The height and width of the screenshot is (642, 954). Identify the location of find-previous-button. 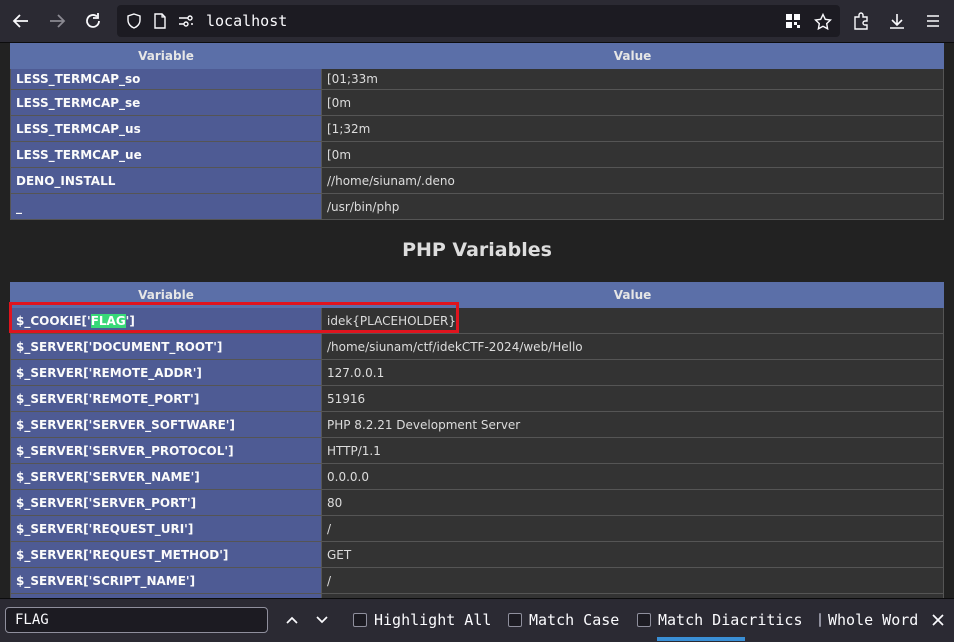
(292, 620).